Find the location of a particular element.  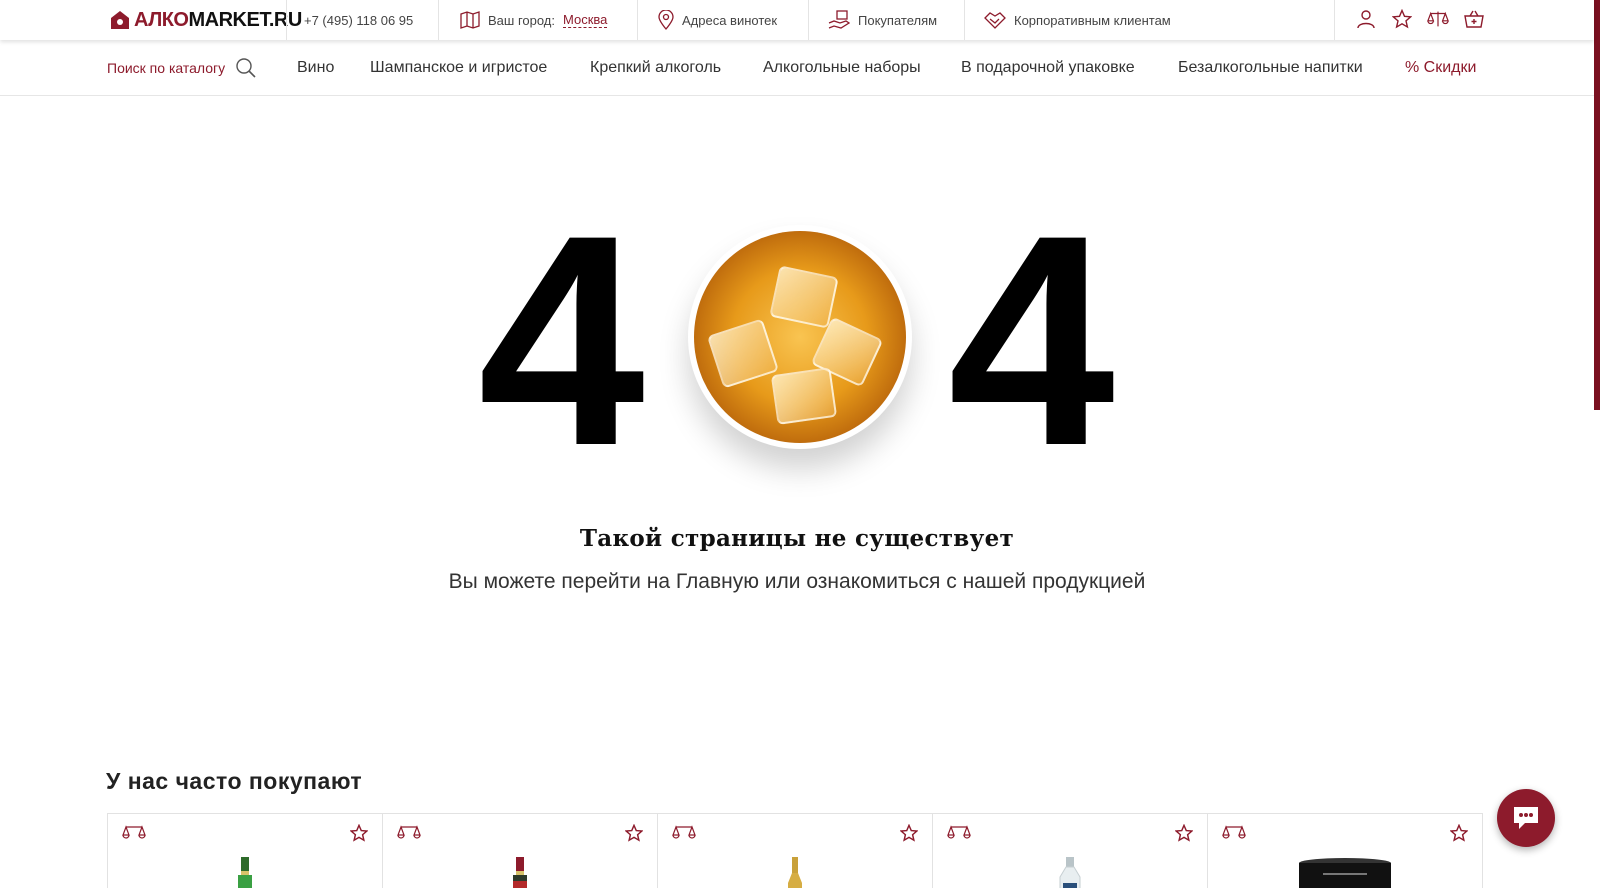

error-title: Такой страницы не существует is located at coordinates (797, 538).